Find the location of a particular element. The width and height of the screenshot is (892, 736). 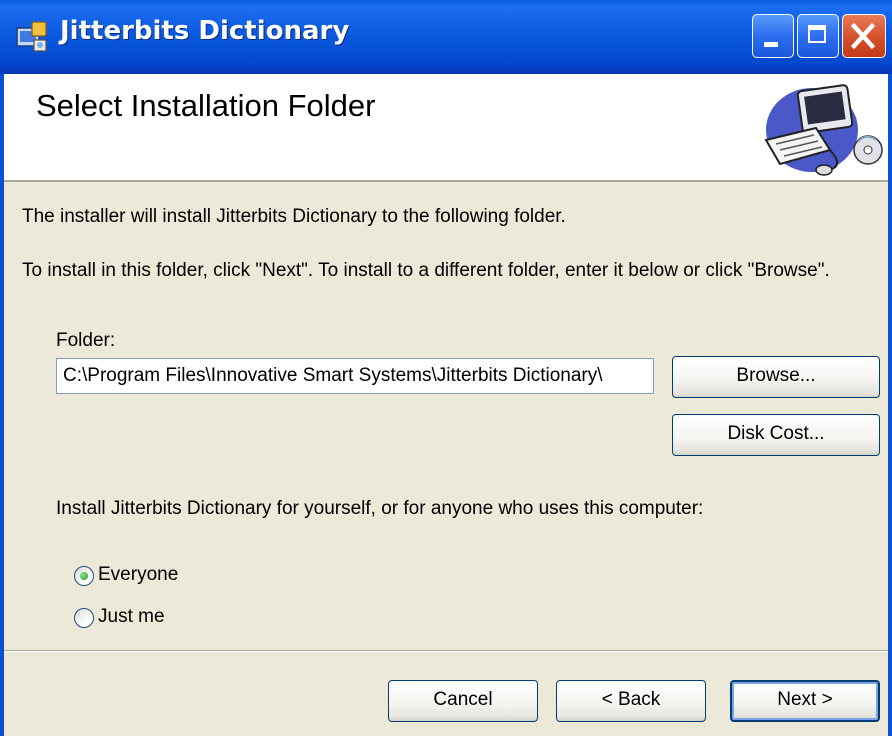

back-button-label: < Back is located at coordinates (631, 699).